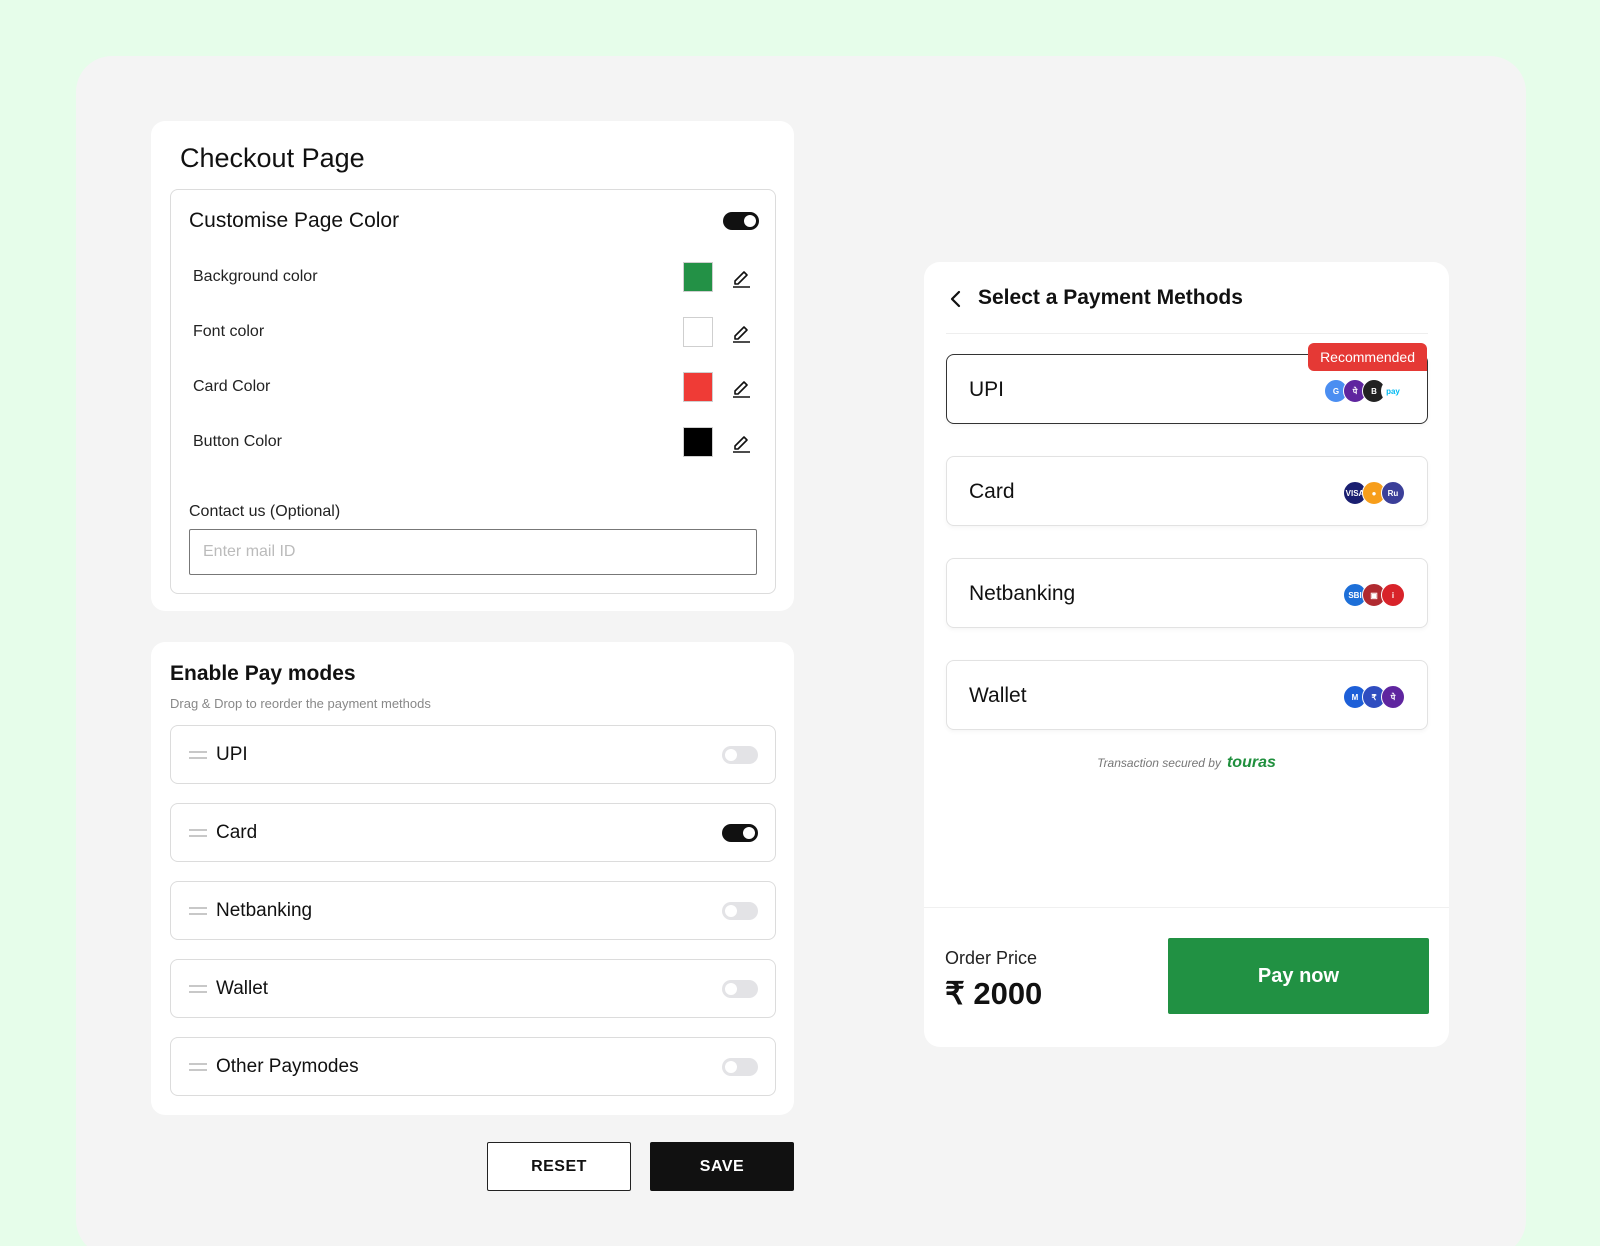 The width and height of the screenshot is (1600, 1246). Describe the element at coordinates (1393, 595) in the screenshot. I see `hdfc-icon: i` at that location.